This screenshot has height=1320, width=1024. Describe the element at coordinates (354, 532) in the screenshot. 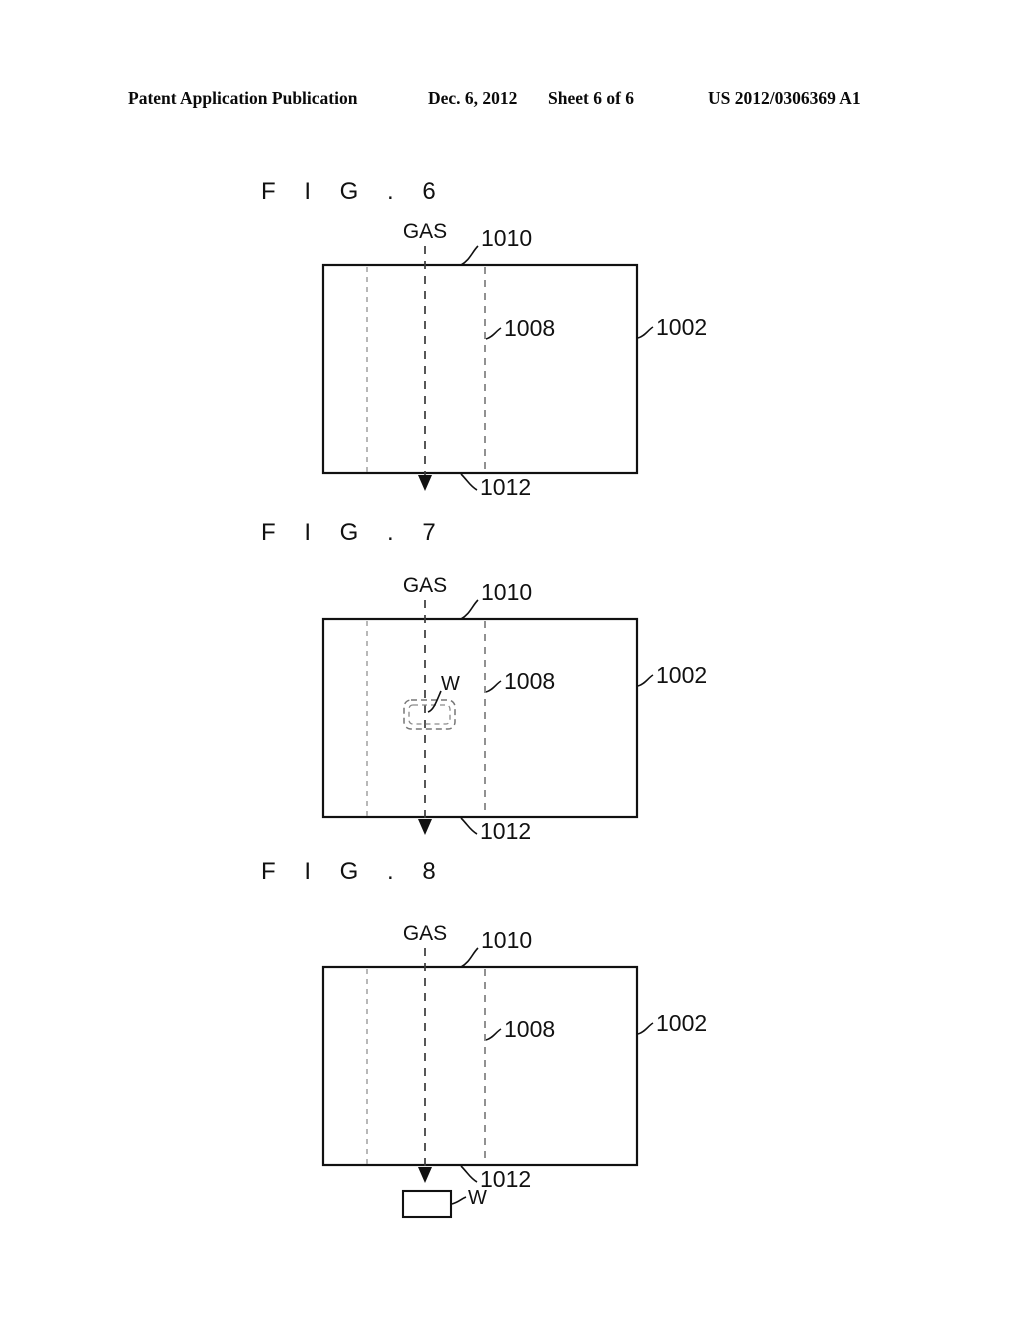

I see `figure-7-label: F I G . 7` at that location.